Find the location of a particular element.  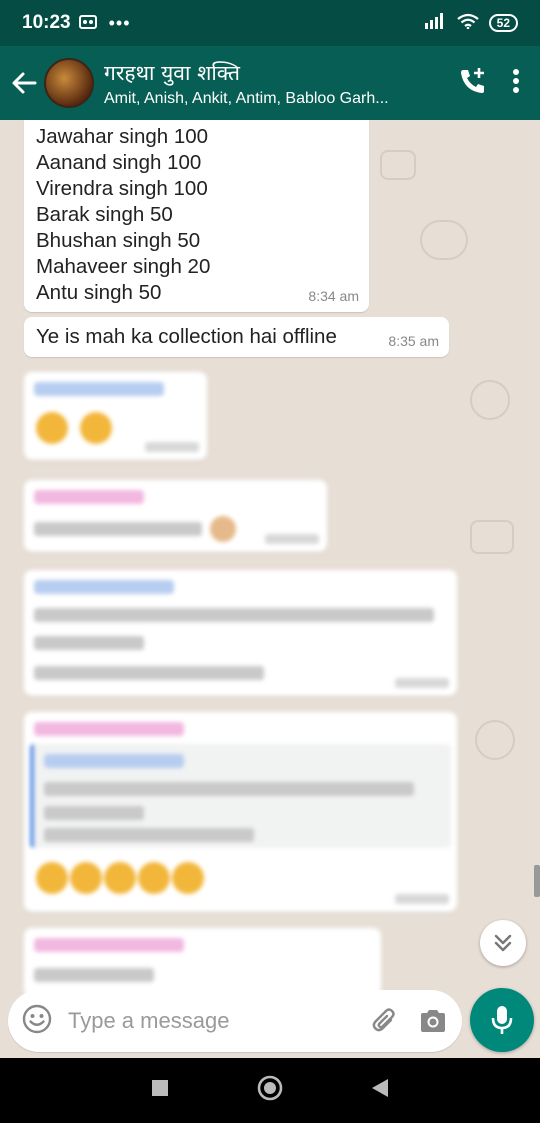

message-line: Barak singh 50 is located at coordinates (104, 214).